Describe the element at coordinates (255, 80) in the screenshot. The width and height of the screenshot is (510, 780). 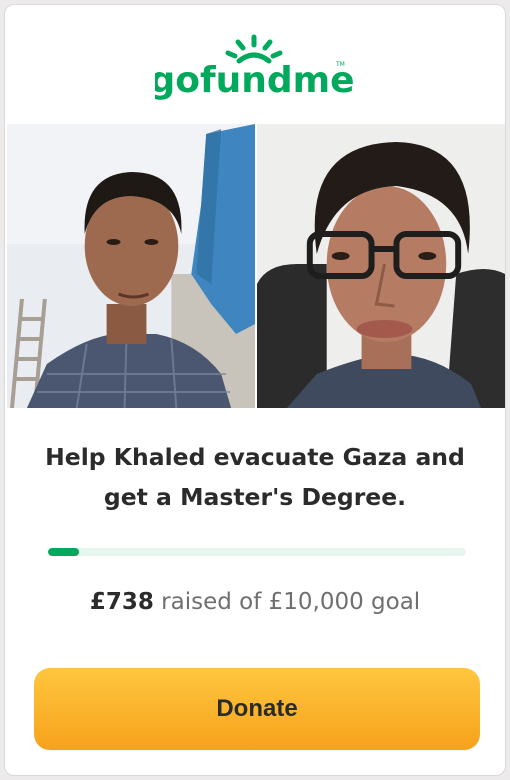
I see `logo-text: gofundme` at that location.